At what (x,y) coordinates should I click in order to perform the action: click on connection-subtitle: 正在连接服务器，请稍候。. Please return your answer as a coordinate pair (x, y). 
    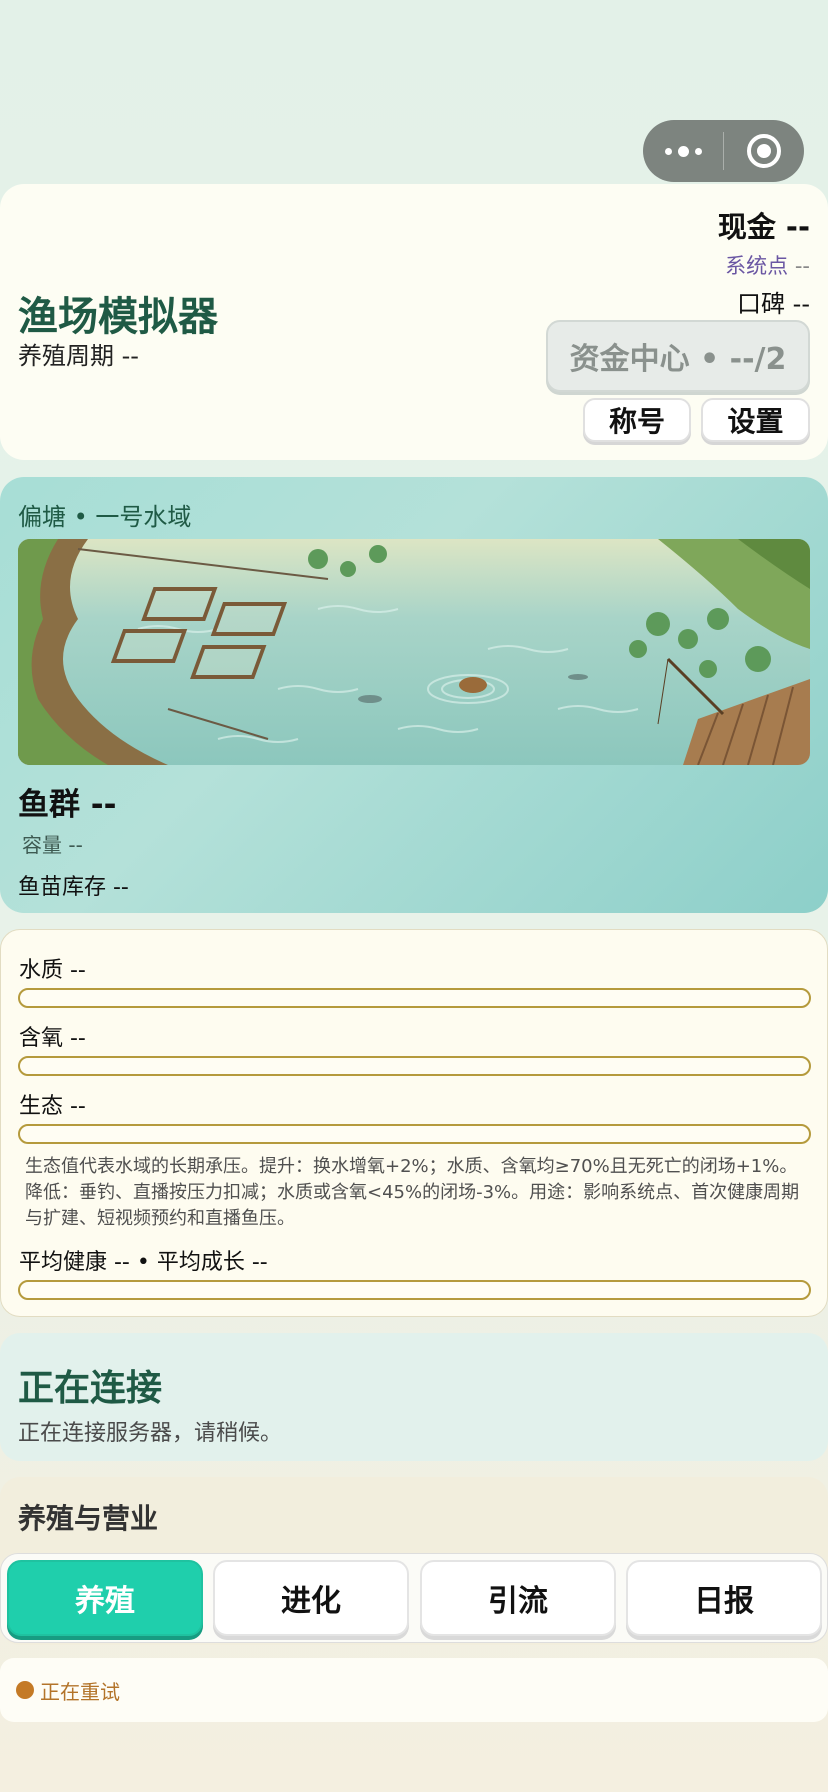
    Looking at the image, I should click on (150, 1433).